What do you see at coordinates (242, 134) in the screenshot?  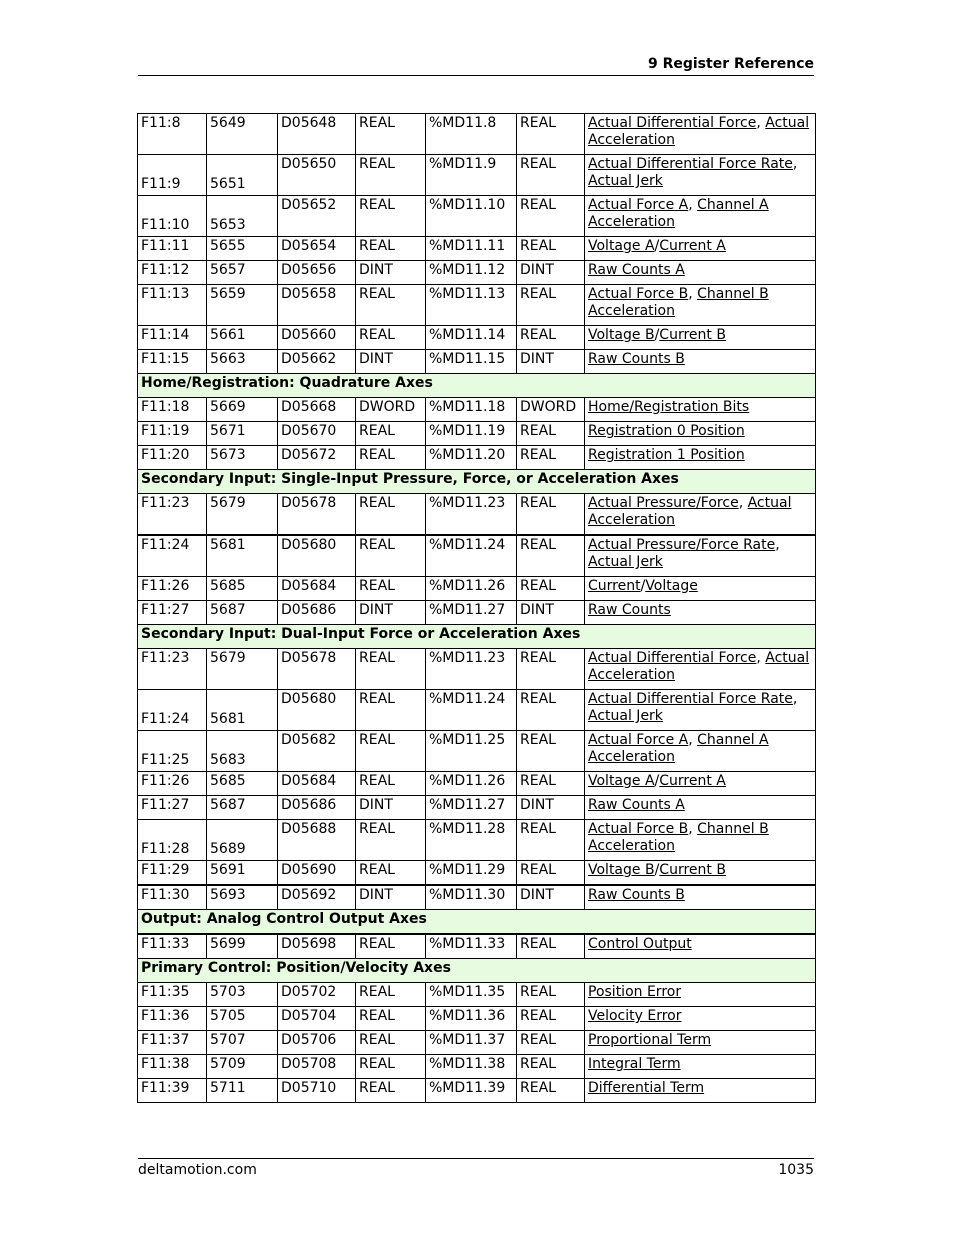 I see `modbus-address-cell: 5649` at bounding box center [242, 134].